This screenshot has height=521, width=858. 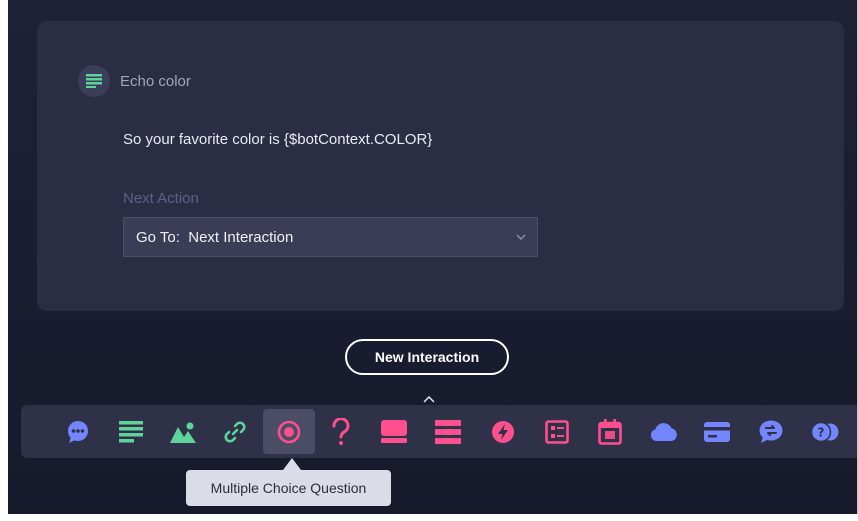 I want to click on tool-agent-transfer, so click(x=771, y=431).